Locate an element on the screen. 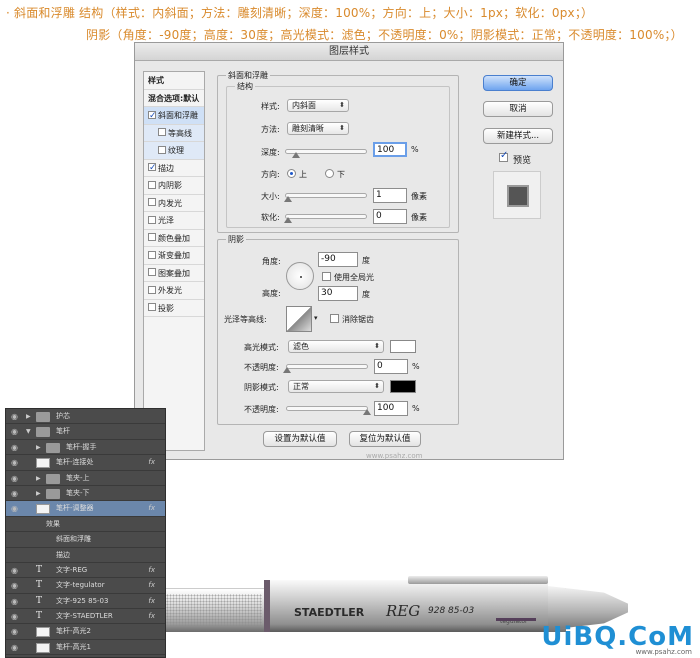  layer-row: ◉ T 文字-925 85-03 fx is located at coordinates (85, 602).